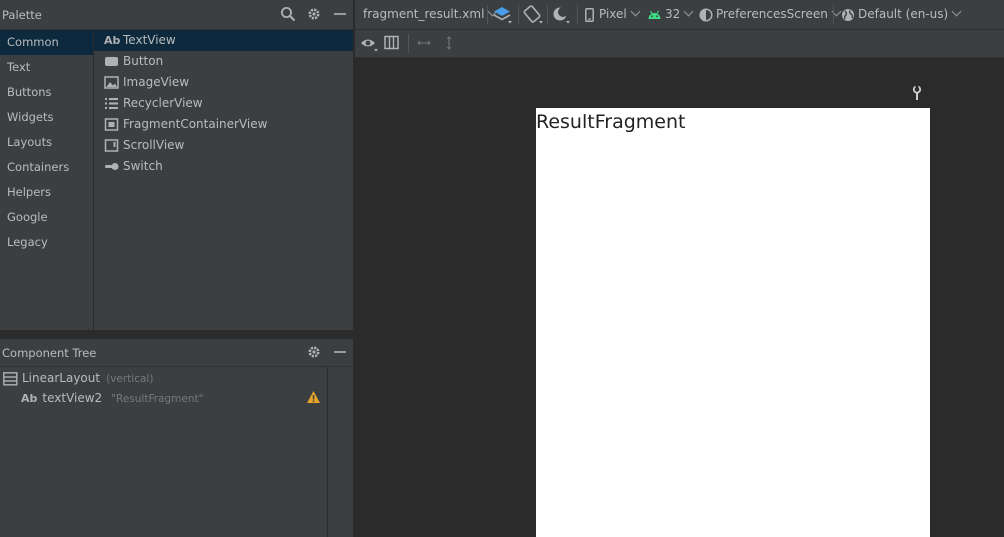 The width and height of the screenshot is (1004, 537). I want to click on palette-item-label: Switch, so click(143, 166).